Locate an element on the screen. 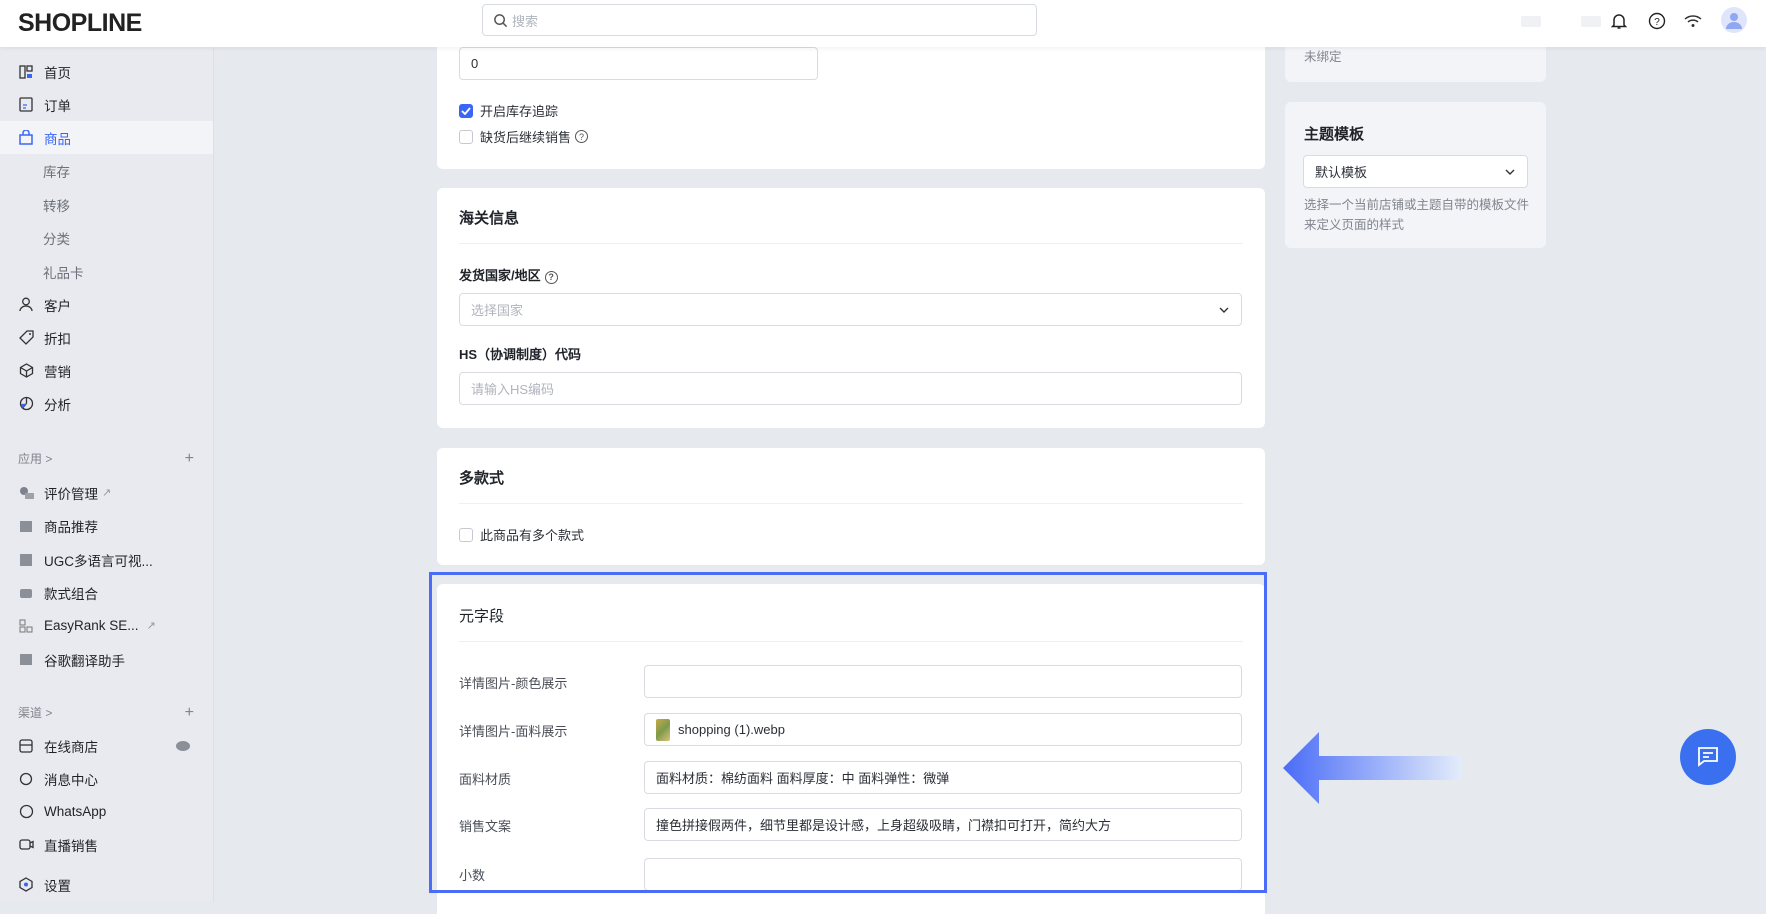 The width and height of the screenshot is (1766, 914). bag-icon is located at coordinates (26, 138).